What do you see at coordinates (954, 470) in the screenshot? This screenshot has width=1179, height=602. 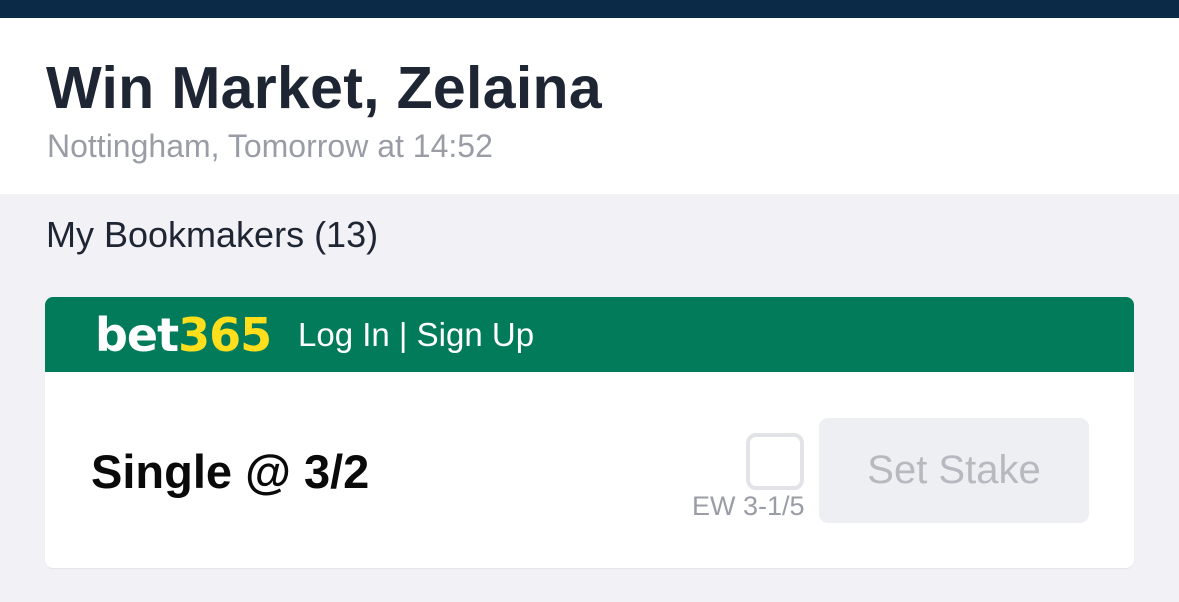 I see `set-stake-button: Set Stake` at bounding box center [954, 470].